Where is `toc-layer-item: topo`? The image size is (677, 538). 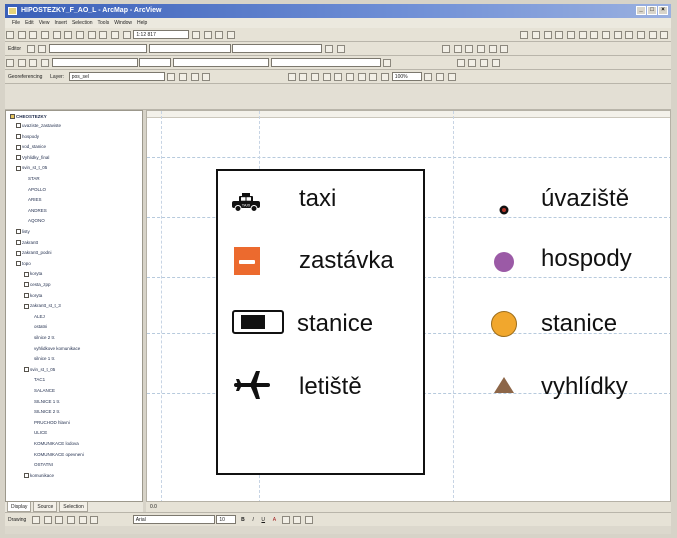
toc-layer-item: topo is located at coordinates (23, 264).